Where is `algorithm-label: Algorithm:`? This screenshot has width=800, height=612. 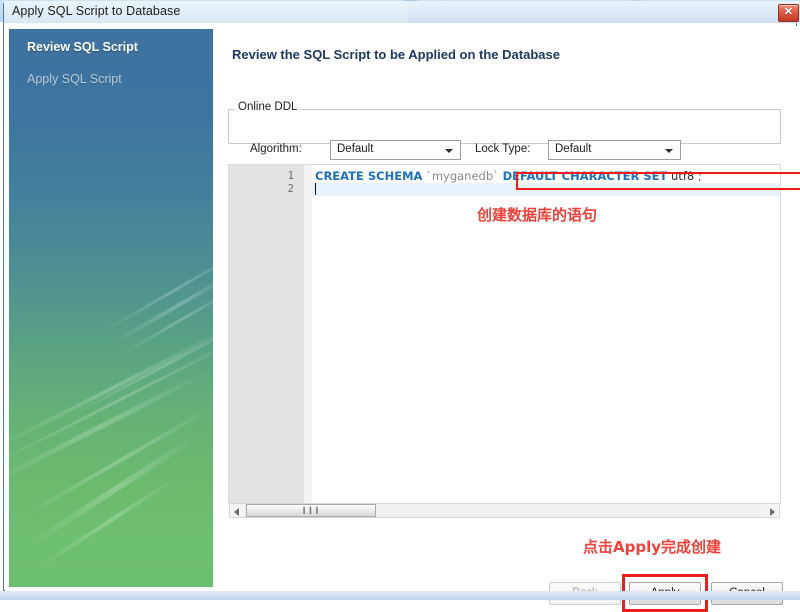
algorithm-label: Algorithm: is located at coordinates (276, 149).